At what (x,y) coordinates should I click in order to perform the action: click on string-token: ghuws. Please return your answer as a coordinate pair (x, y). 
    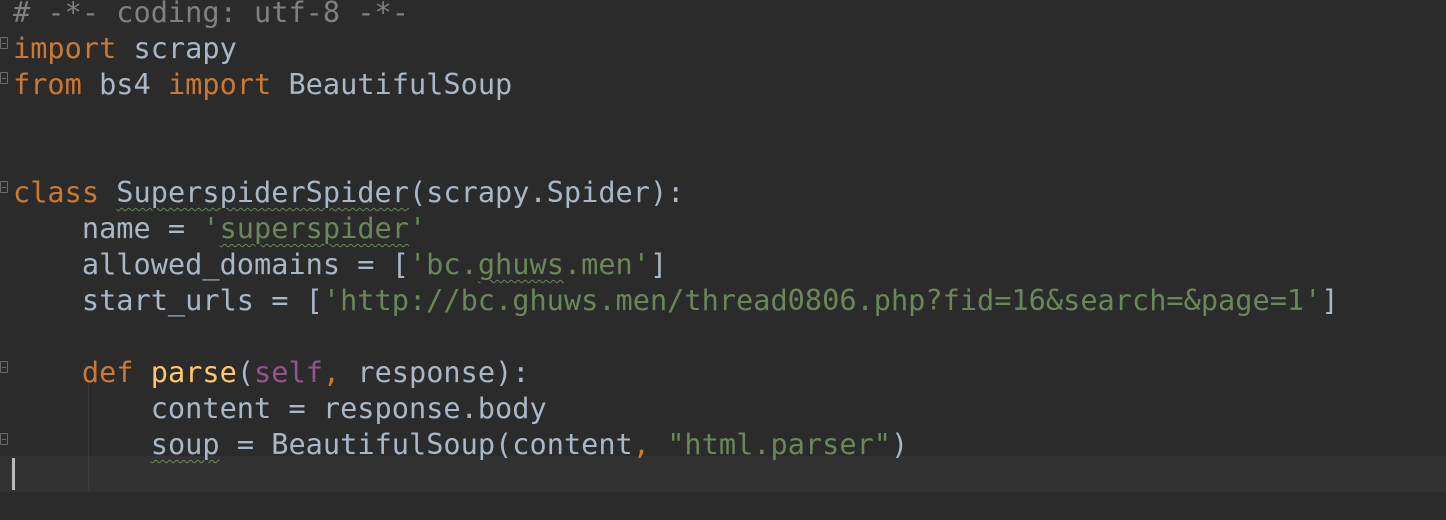
    Looking at the image, I should click on (520, 264).